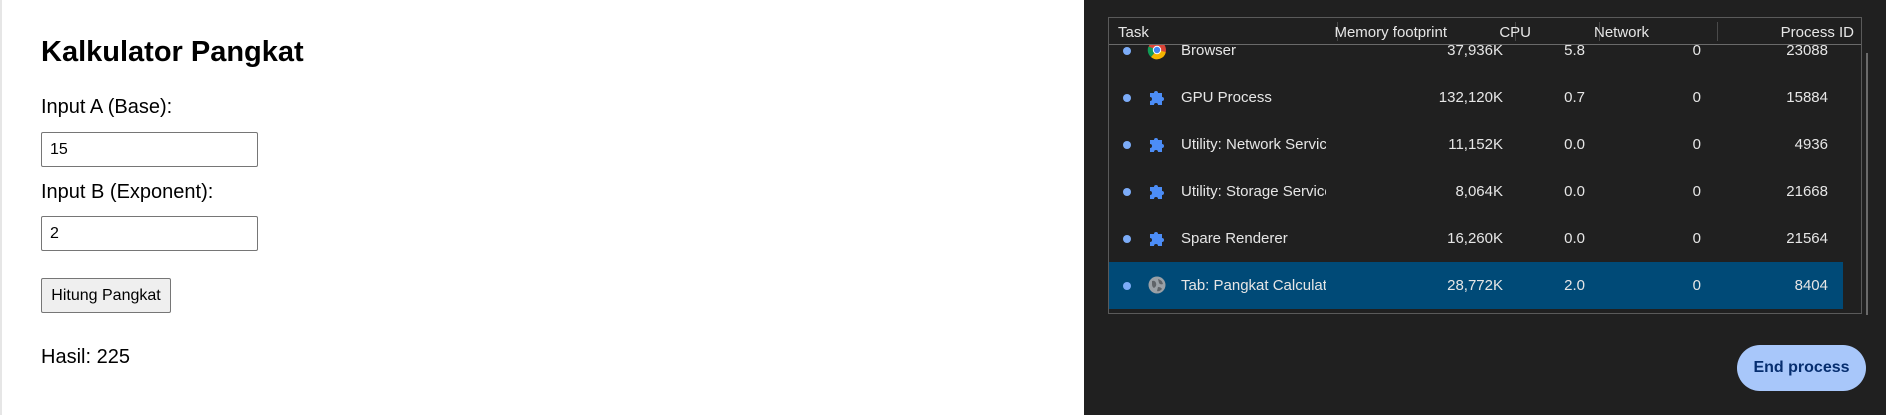 Image resolution: width=1886 pixels, height=415 pixels. What do you see at coordinates (1, 207) in the screenshot?
I see `window-edge` at bounding box center [1, 207].